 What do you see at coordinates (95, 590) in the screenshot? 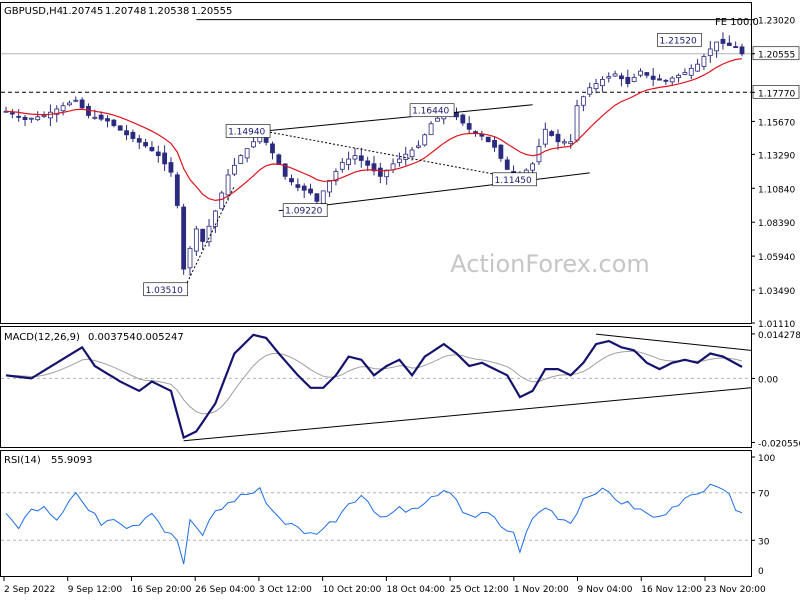
I see `time-tick-label: 9 Sep 12:00` at bounding box center [95, 590].